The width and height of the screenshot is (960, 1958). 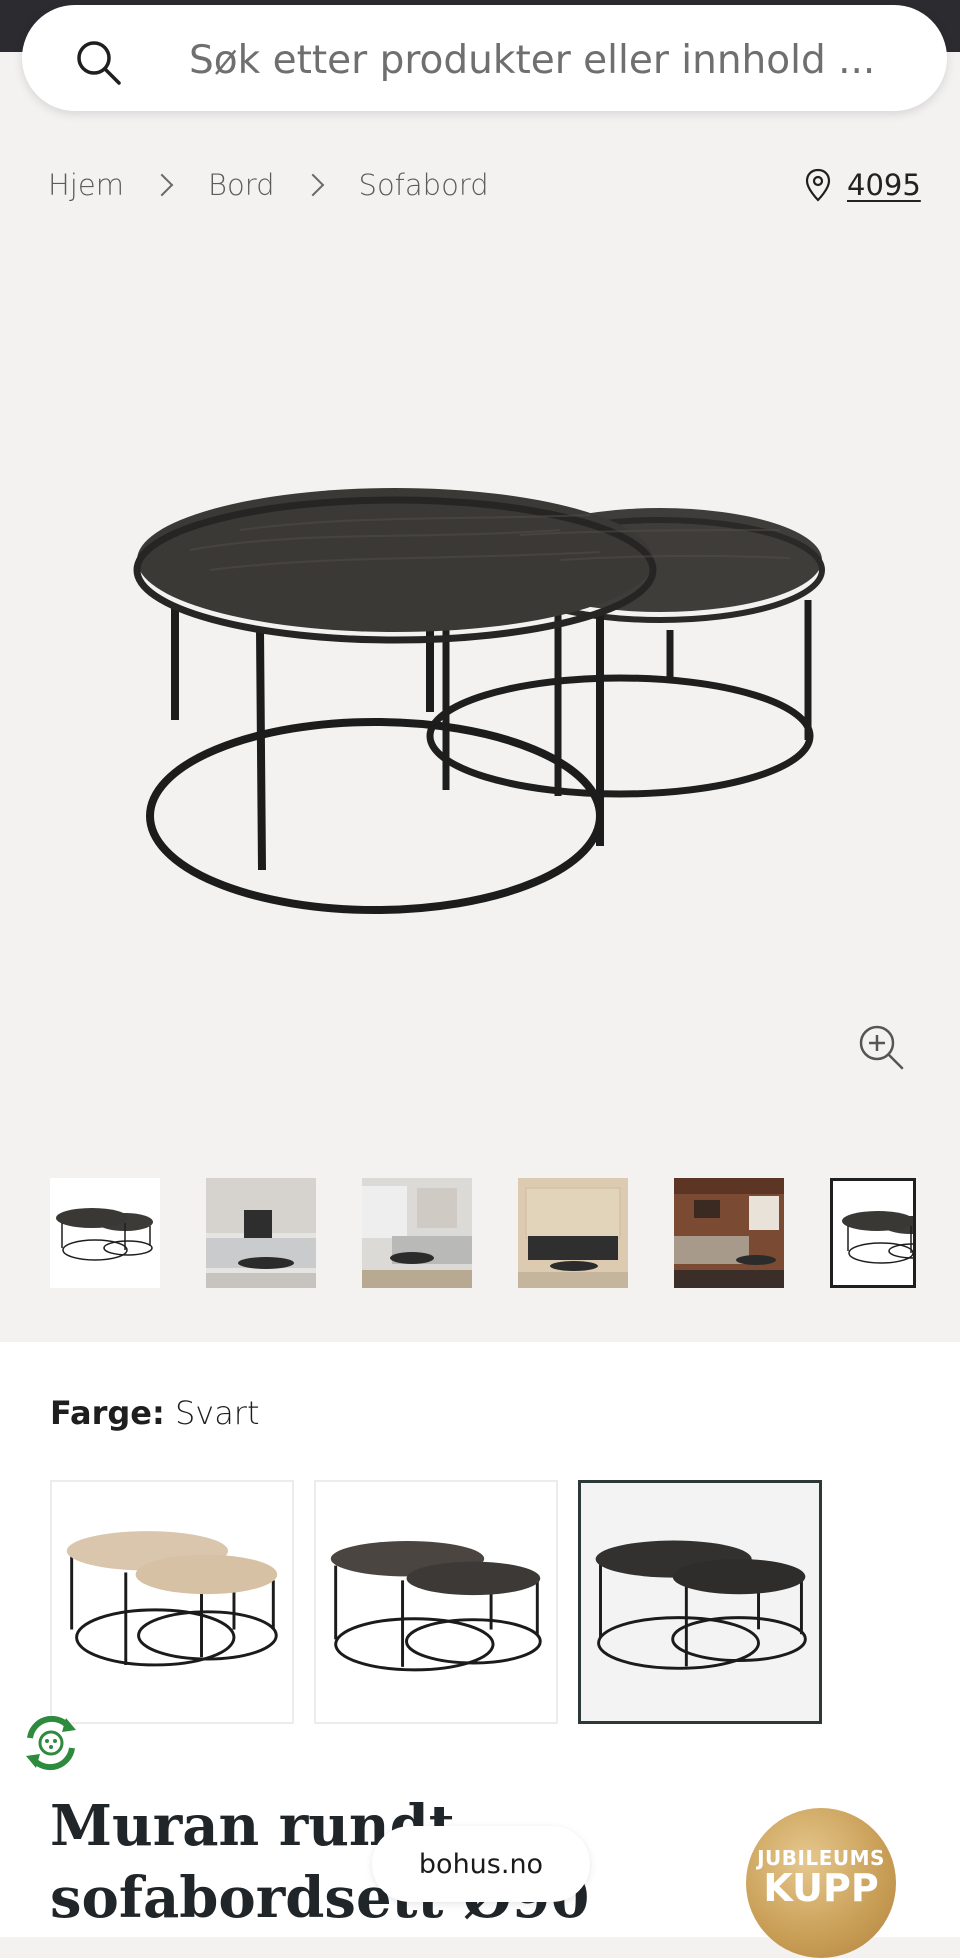 I want to click on search-icon, so click(x=99, y=63).